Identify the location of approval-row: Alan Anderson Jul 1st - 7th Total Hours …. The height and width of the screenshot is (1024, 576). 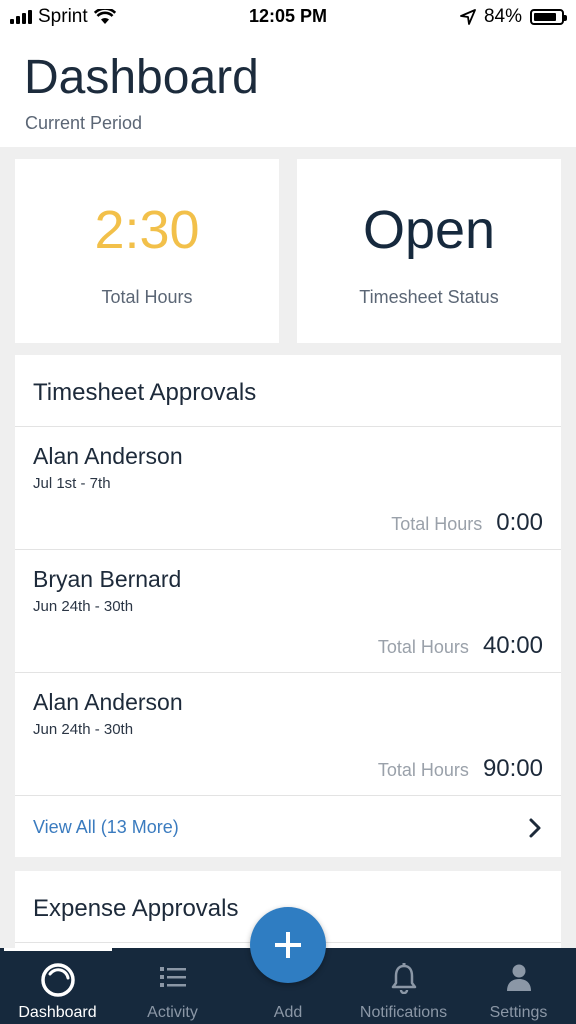
(288, 488).